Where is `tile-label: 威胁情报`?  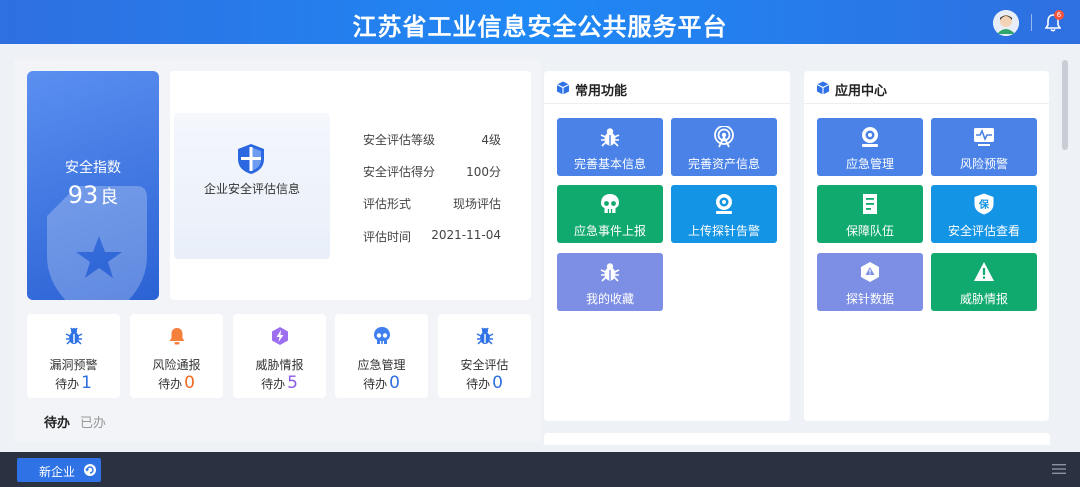
tile-label: 威胁情报 is located at coordinates (983, 299).